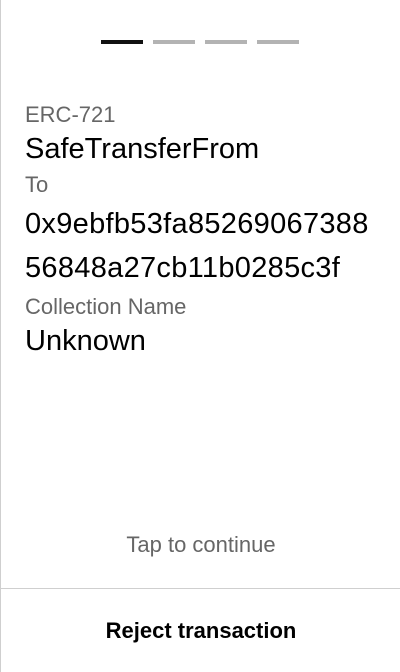 This screenshot has width=400, height=672. I want to click on collection-name-label: Collection Name, so click(106, 306).